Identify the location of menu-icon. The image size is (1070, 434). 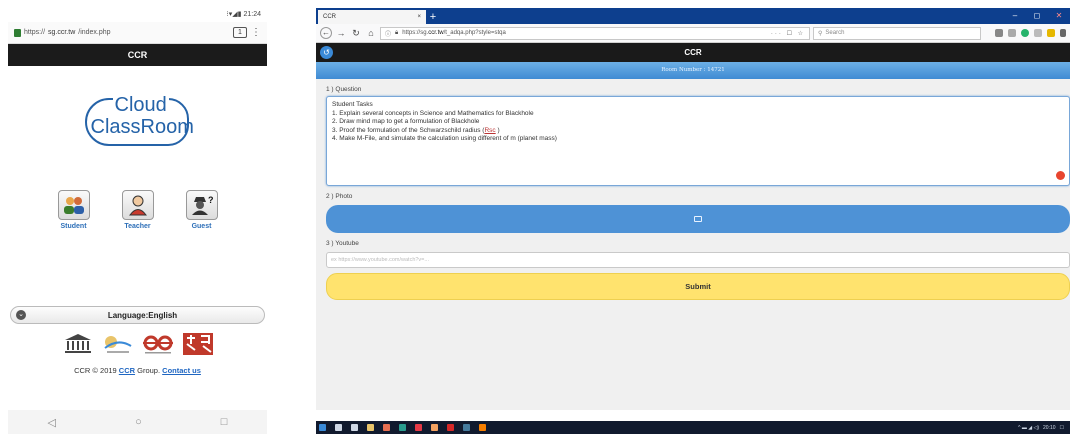
(1063, 33).